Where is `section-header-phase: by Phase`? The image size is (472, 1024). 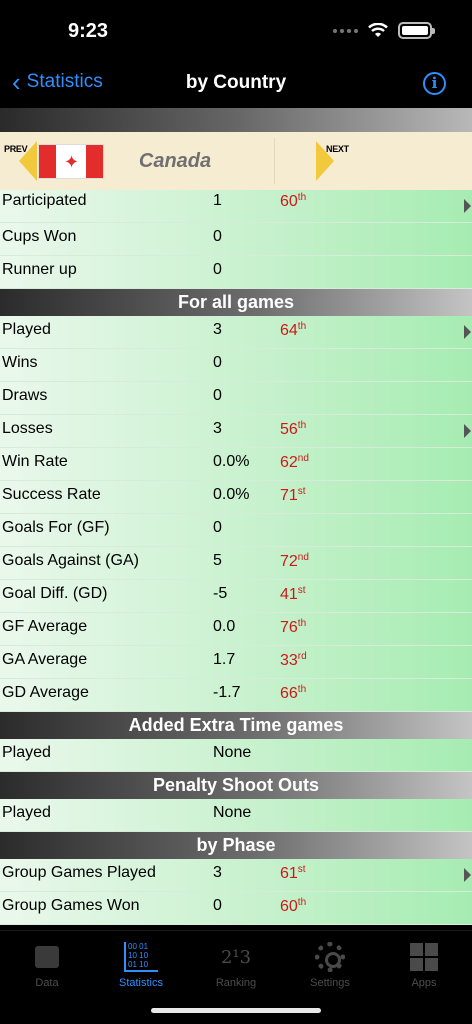 section-header-phase: by Phase is located at coordinates (236, 845).